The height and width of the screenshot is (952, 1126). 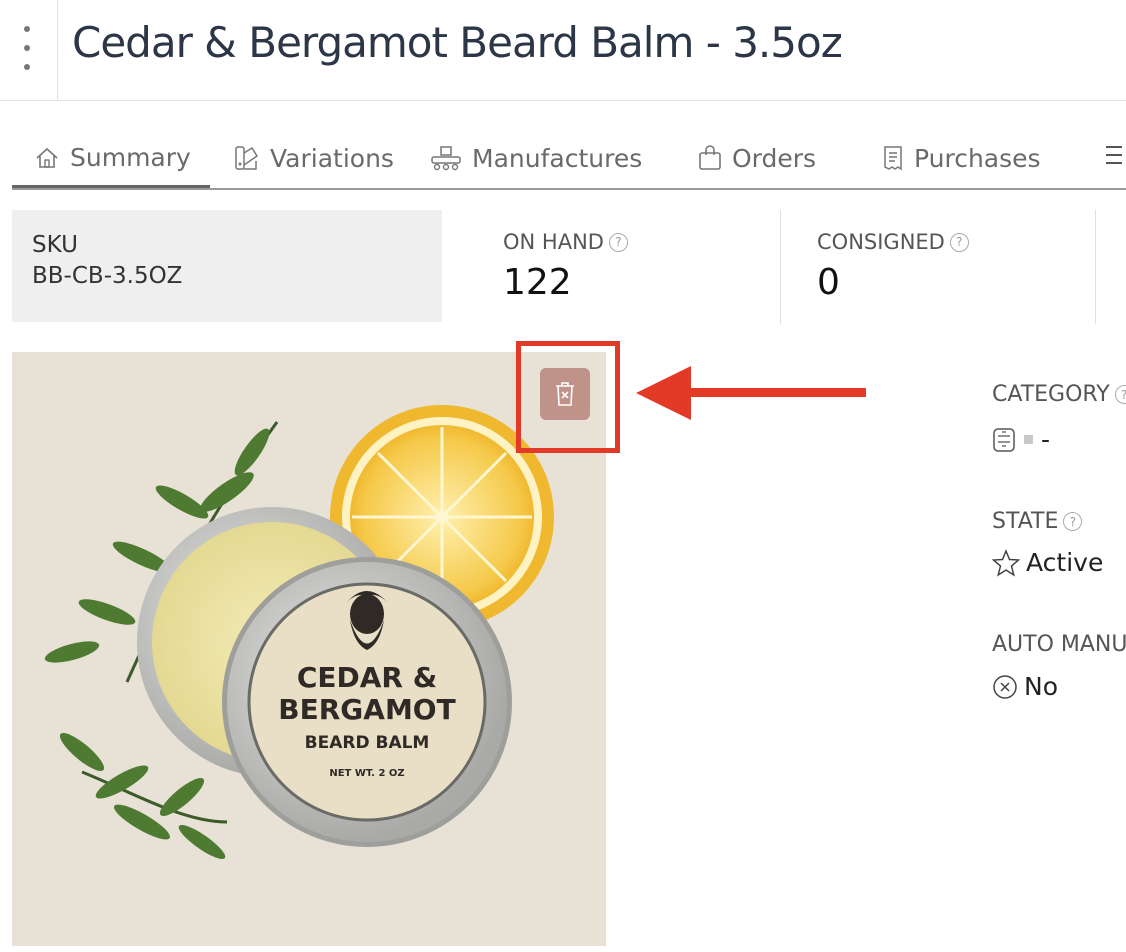 I want to click on consigned-value: 0, so click(x=828, y=282).